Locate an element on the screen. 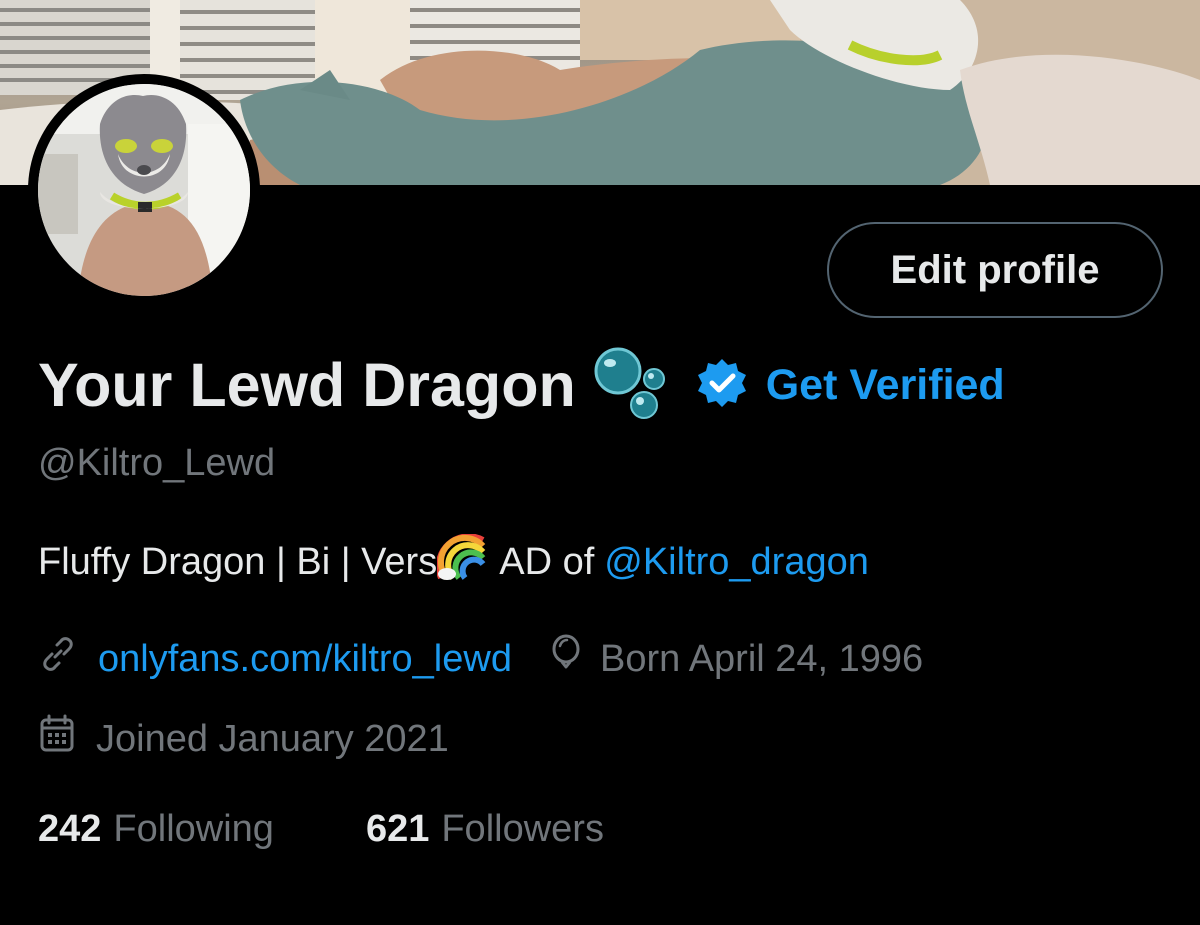 This screenshot has width=1200, height=925. followers-count: 621 is located at coordinates (397, 829).